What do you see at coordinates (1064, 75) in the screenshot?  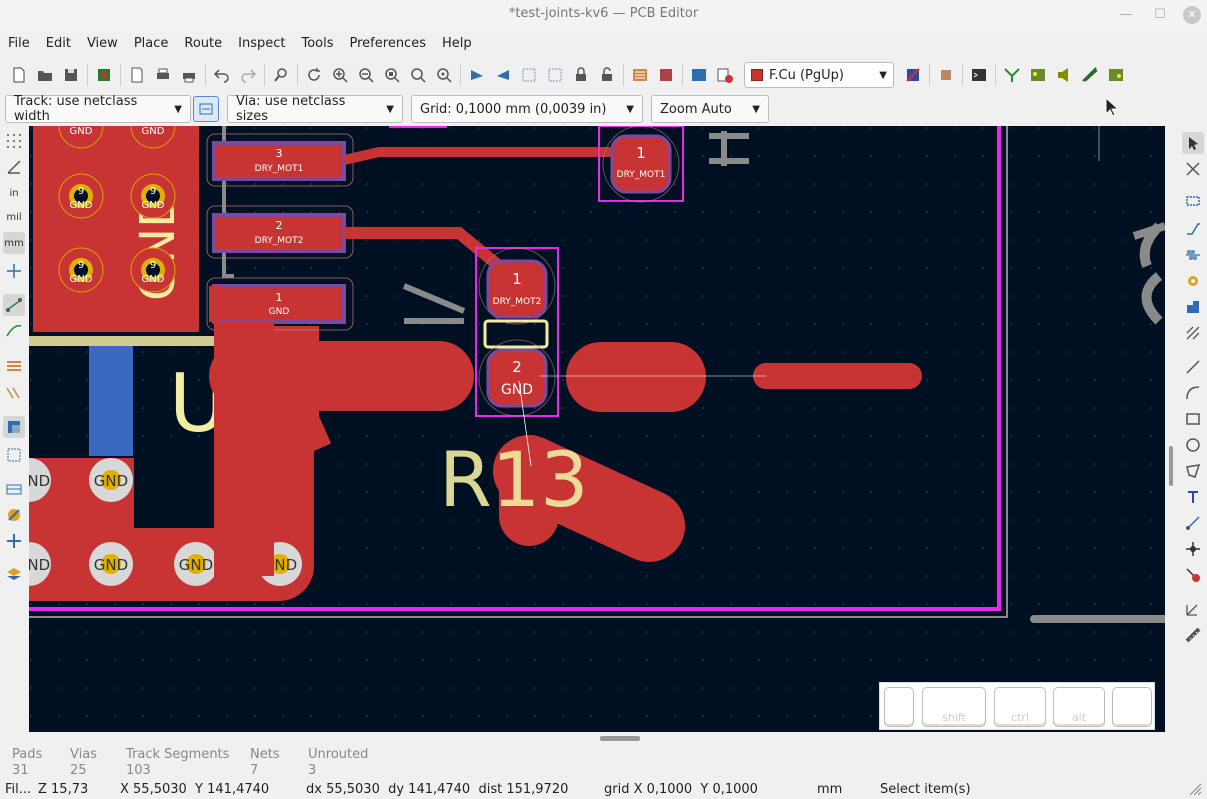 I see `speaker-icon` at bounding box center [1064, 75].